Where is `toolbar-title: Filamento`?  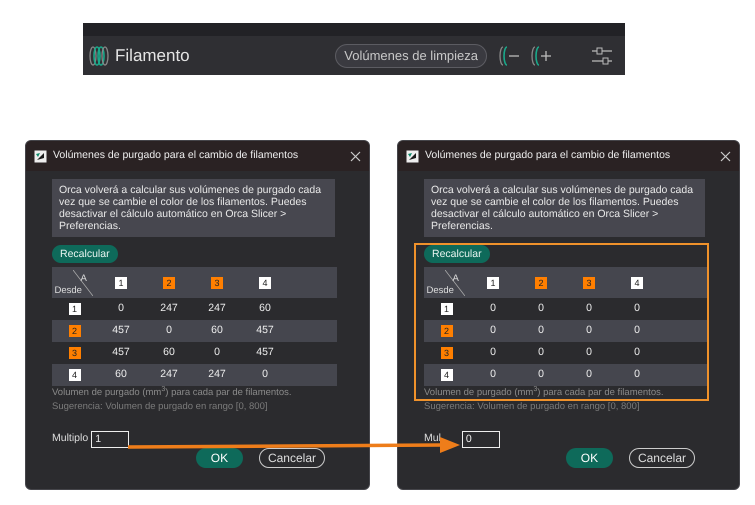
toolbar-title: Filamento is located at coordinates (152, 55).